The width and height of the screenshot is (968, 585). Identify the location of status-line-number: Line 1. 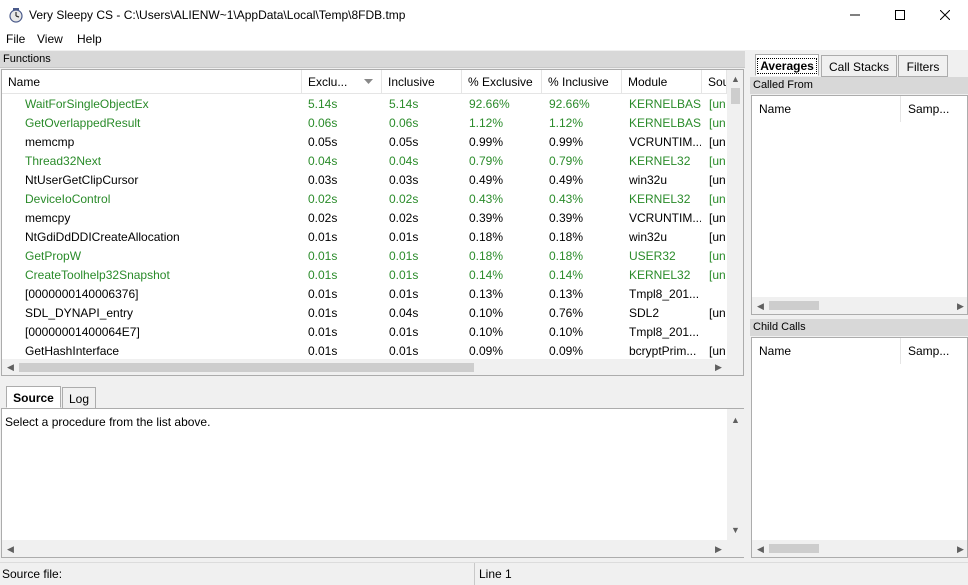
(495, 574).